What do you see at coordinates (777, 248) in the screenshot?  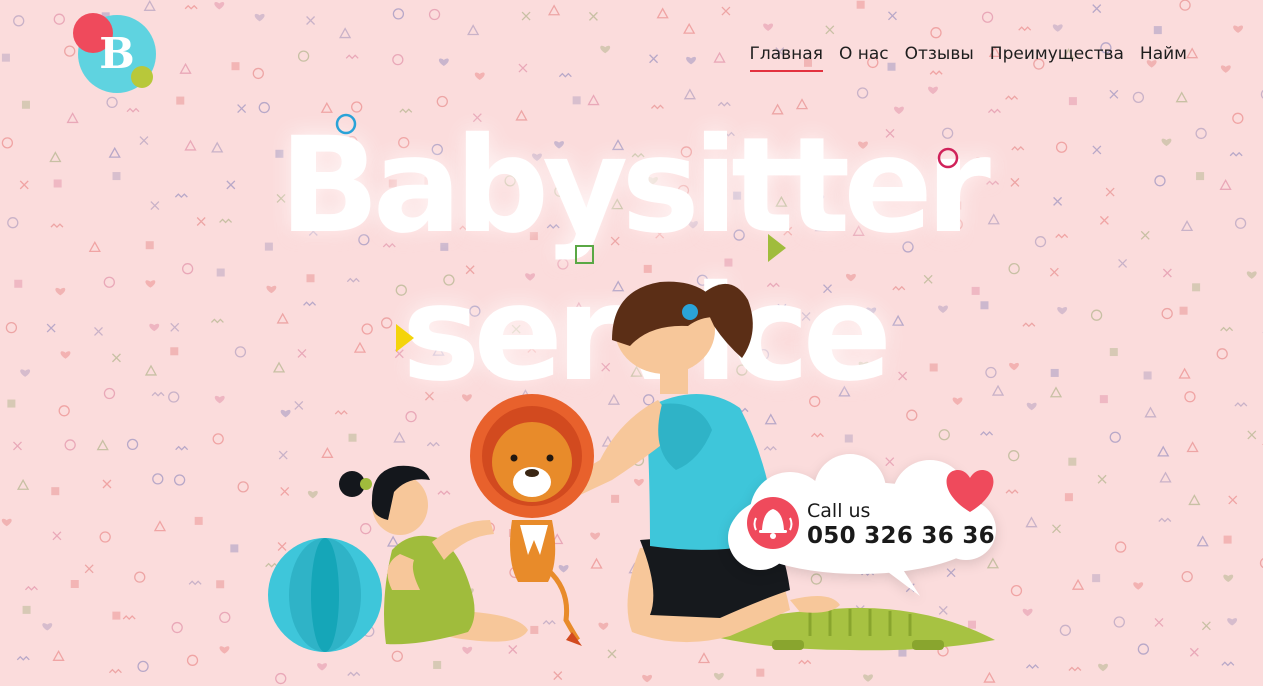 I see `deco-green-triangle` at bounding box center [777, 248].